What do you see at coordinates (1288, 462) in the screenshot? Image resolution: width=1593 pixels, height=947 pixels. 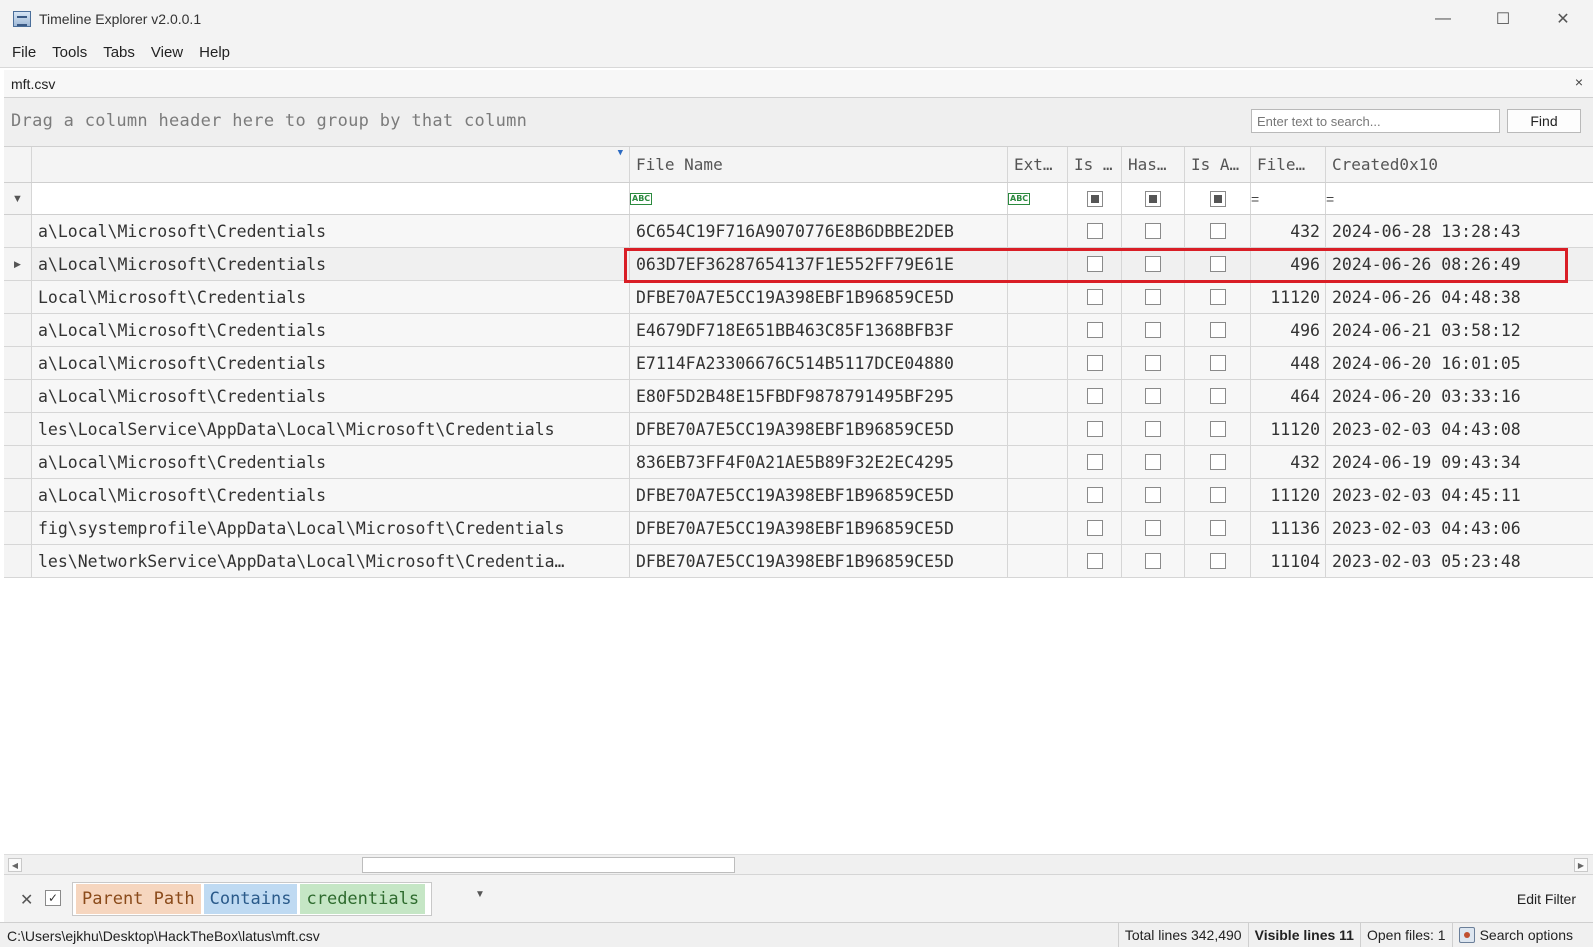 I see `file-size-cell: 432` at bounding box center [1288, 462].